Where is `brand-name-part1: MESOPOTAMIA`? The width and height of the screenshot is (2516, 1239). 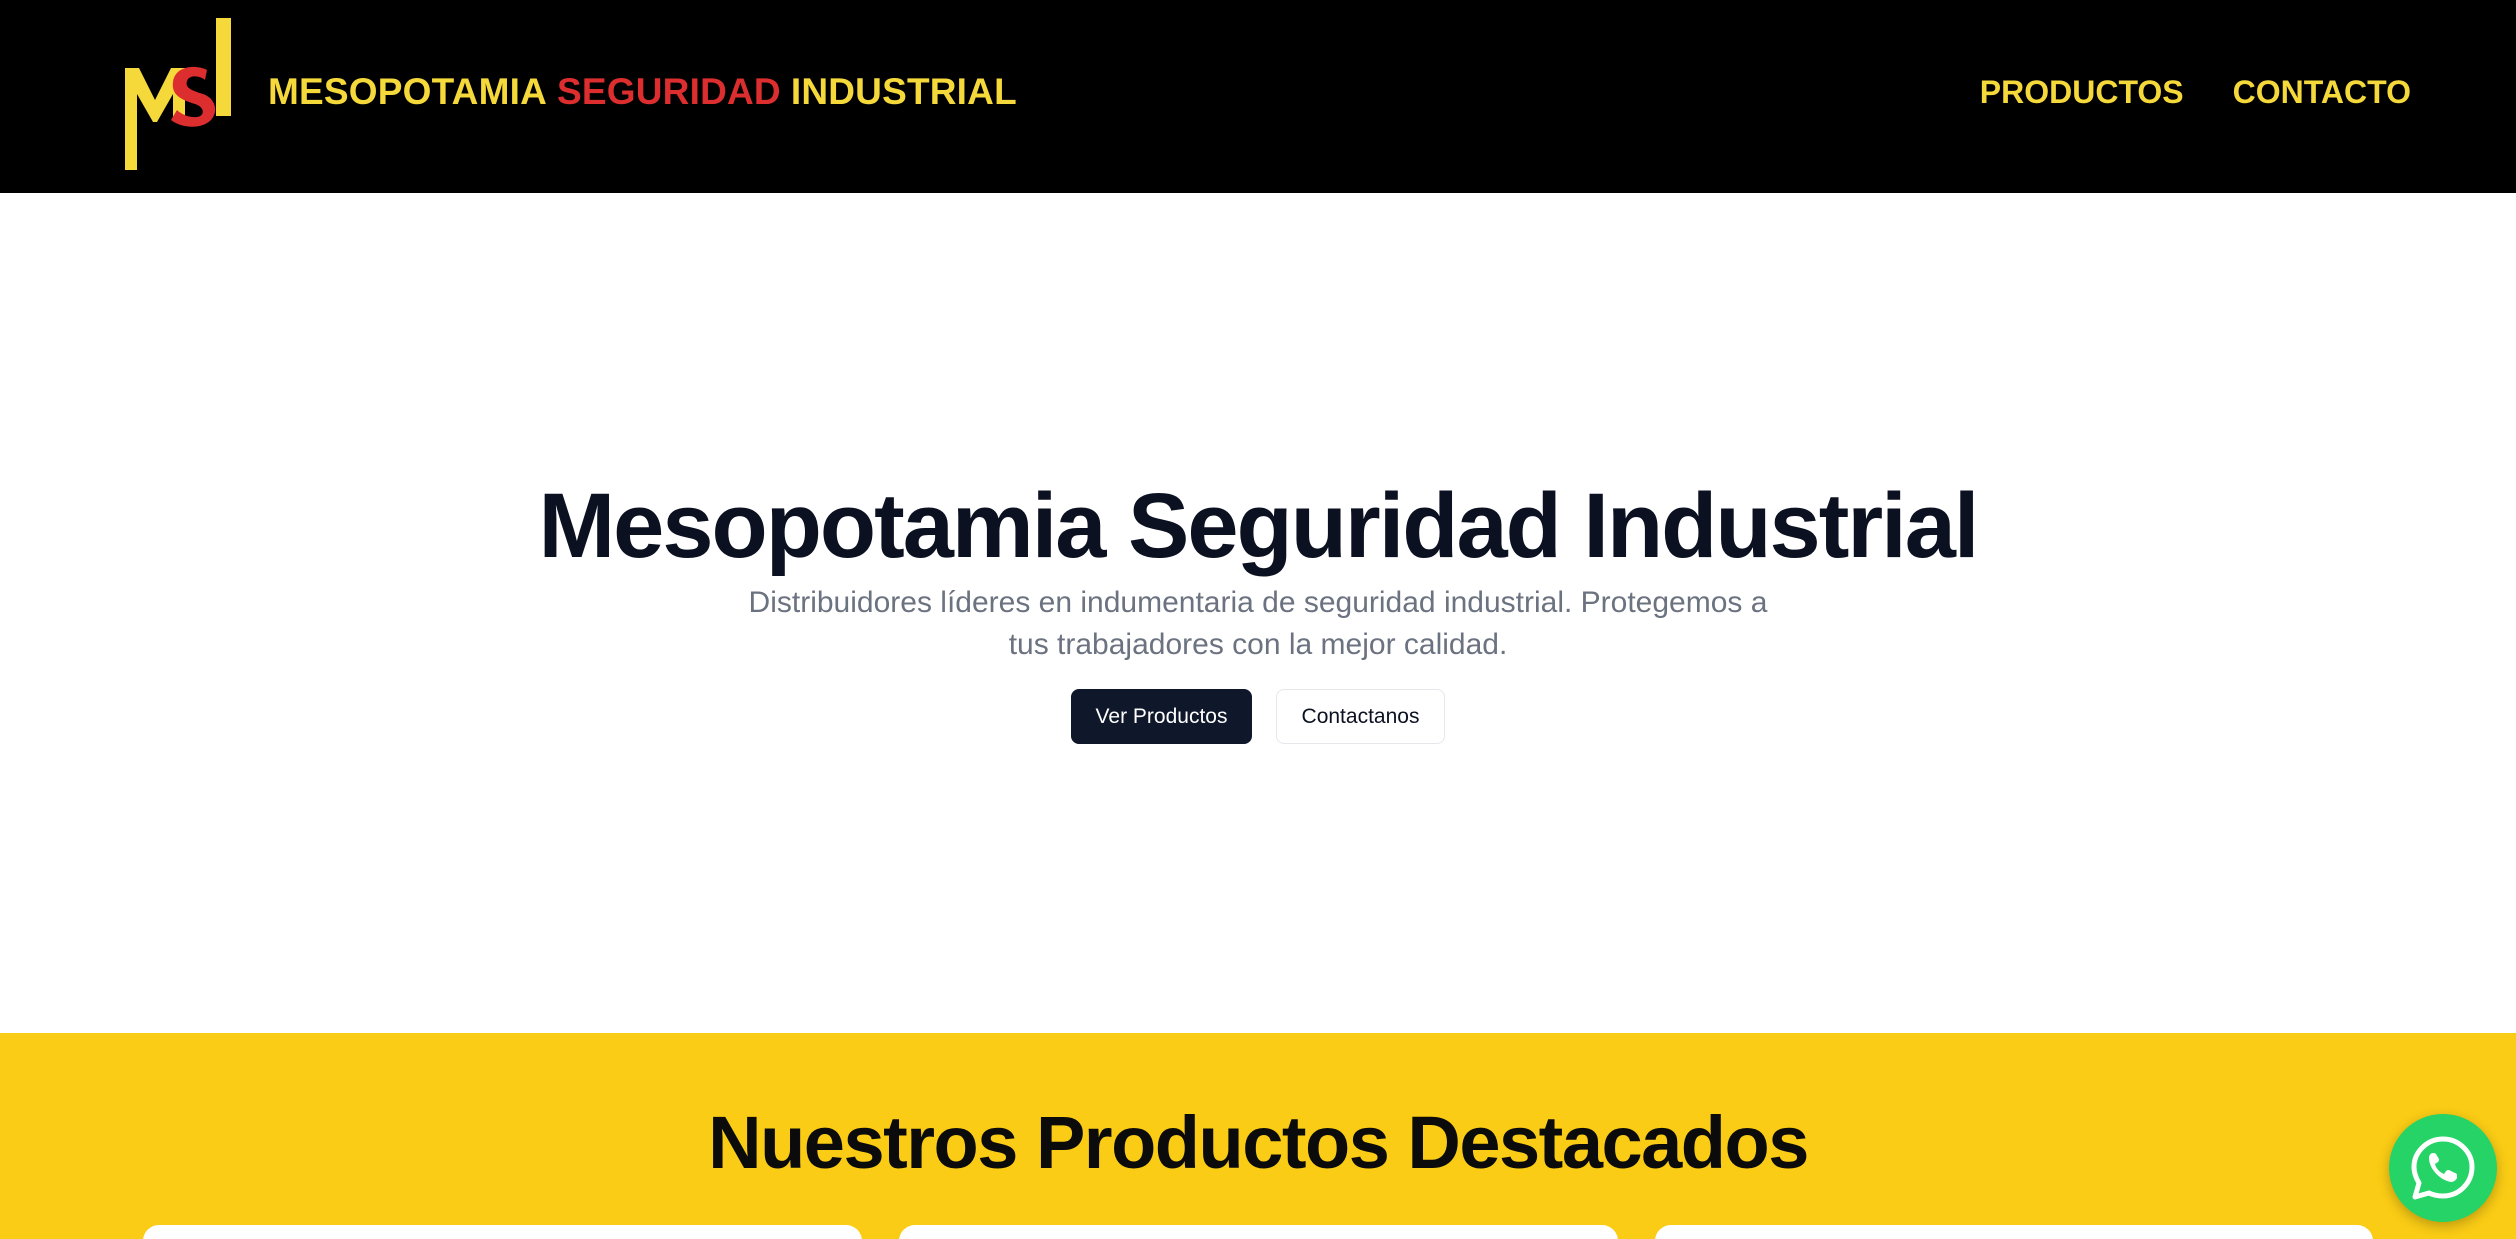 brand-name-part1: MESOPOTAMIA is located at coordinates (408, 91).